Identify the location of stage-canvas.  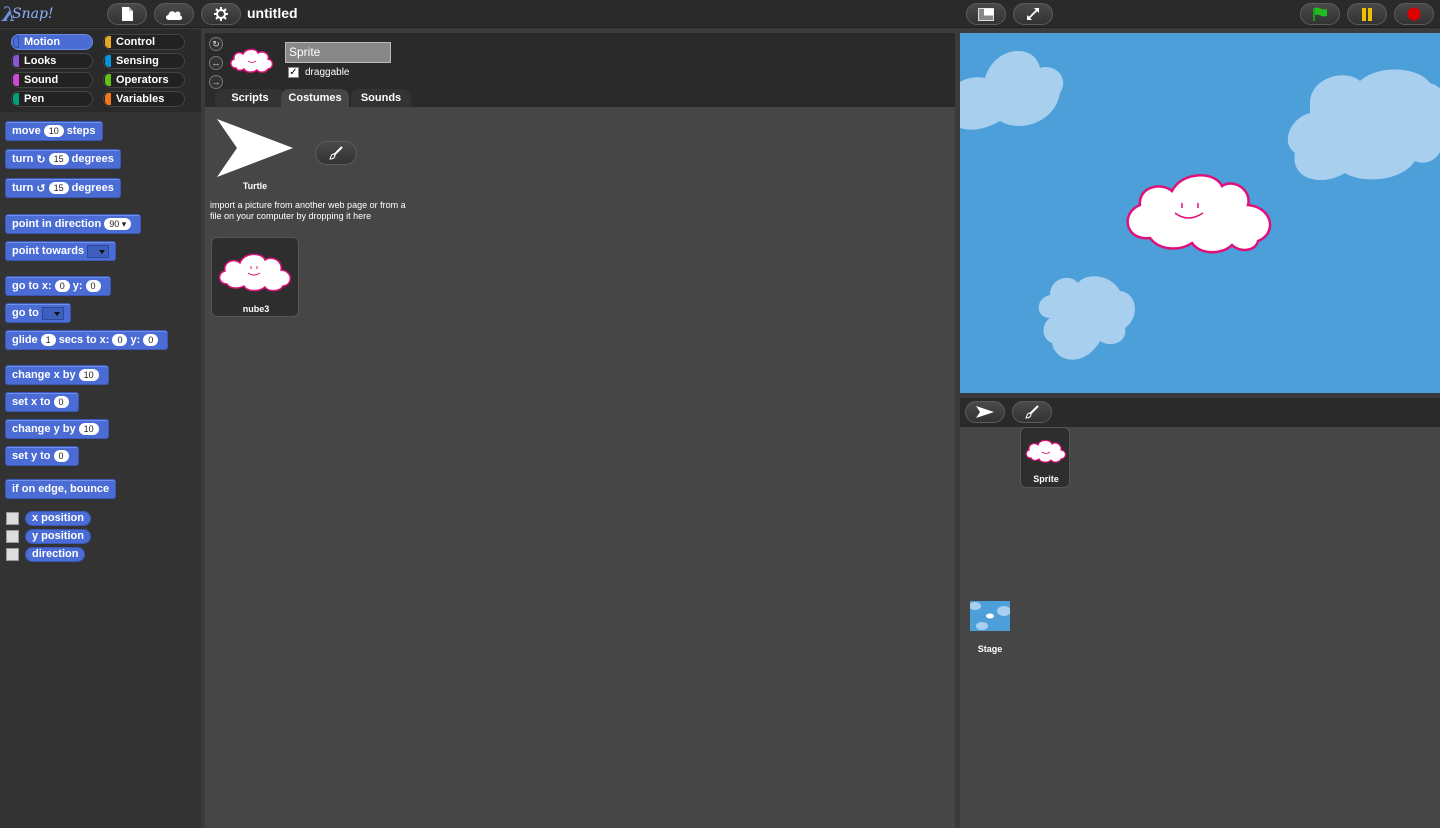
(1200, 205).